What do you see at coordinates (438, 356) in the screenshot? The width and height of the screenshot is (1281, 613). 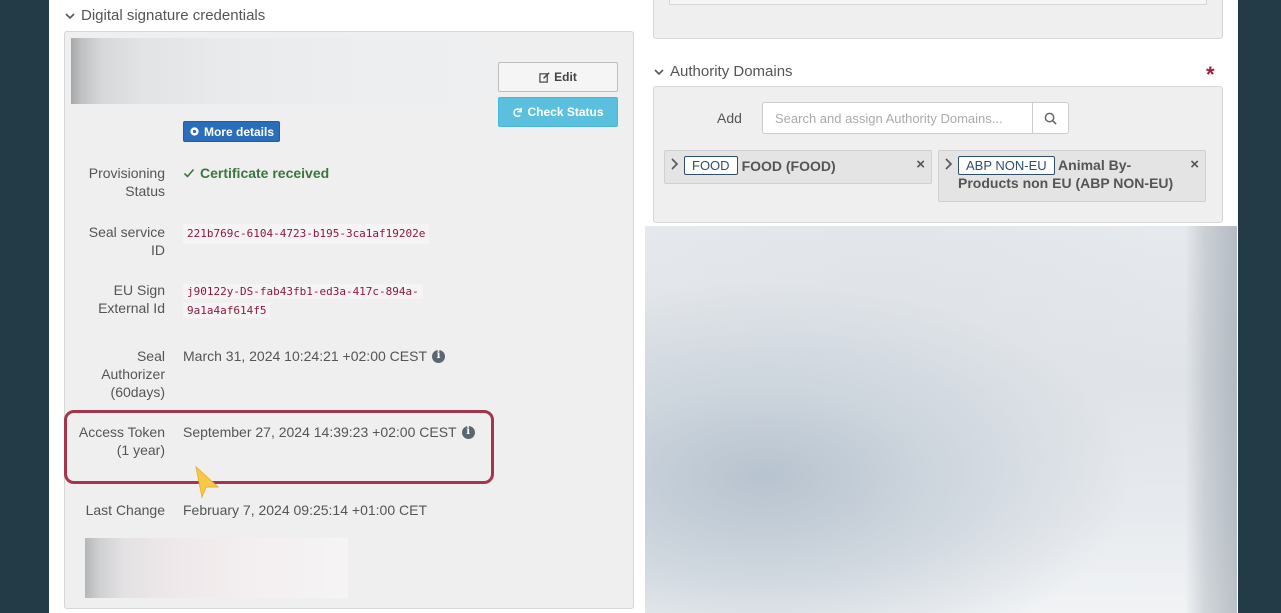 I see `info-icon: i` at bounding box center [438, 356].